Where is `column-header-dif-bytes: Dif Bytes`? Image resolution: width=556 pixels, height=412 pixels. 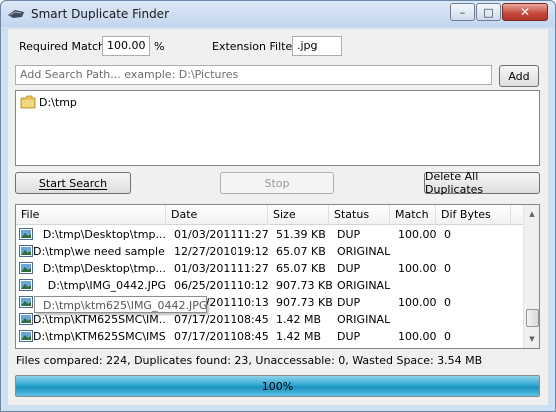
column-header-dif-bytes: Dif Bytes is located at coordinates (473, 215).